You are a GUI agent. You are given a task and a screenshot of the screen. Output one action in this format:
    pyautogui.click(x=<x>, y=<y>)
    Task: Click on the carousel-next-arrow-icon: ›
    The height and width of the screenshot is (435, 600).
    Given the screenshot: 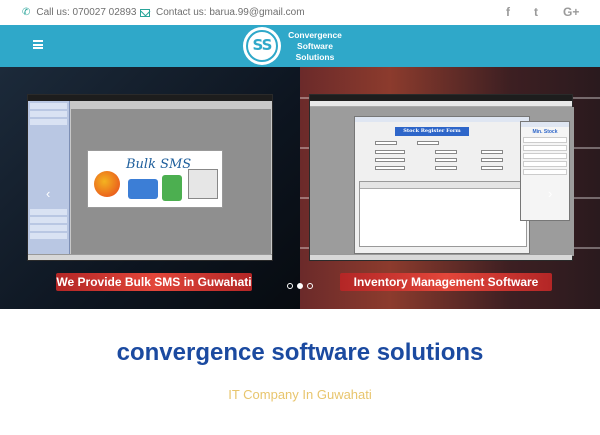 What is the action you would take?
    pyautogui.click(x=550, y=193)
    